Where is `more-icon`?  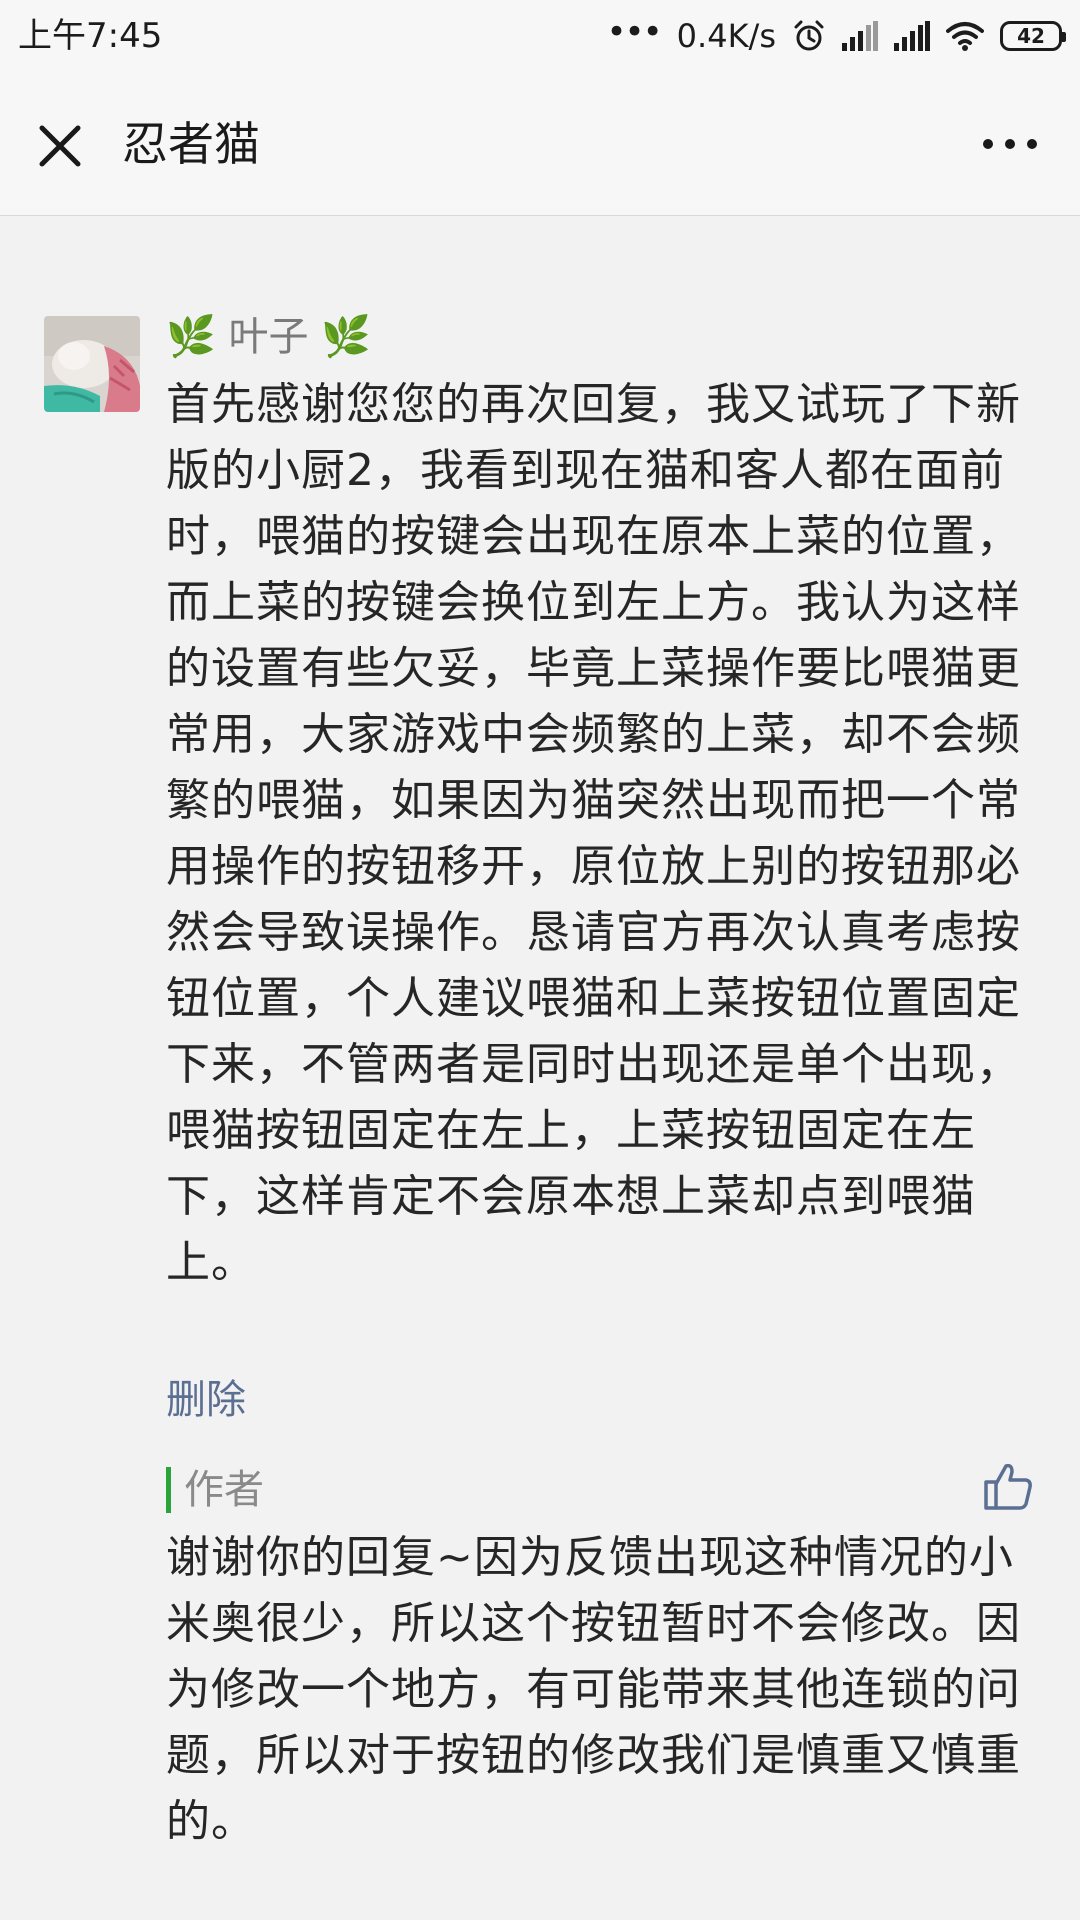
more-icon is located at coordinates (1010, 144).